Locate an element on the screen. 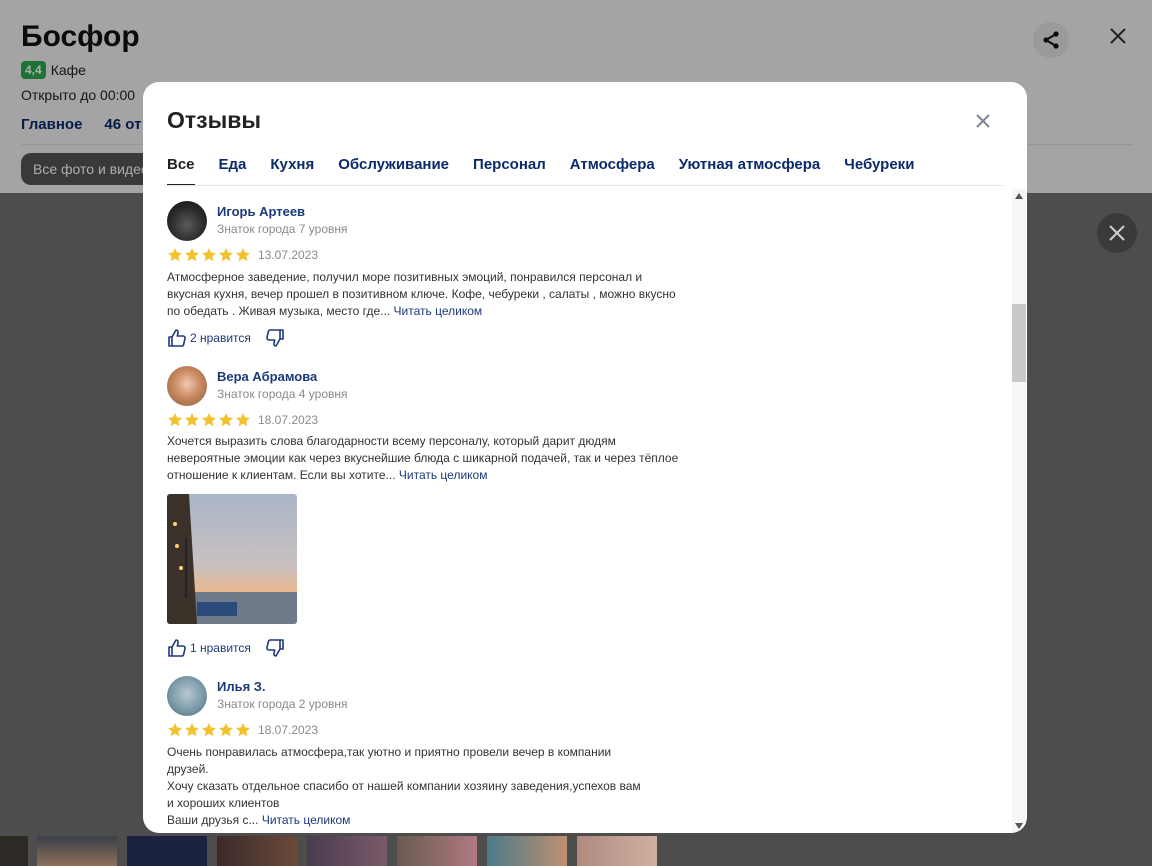 The height and width of the screenshot is (866, 1152). review-author: Илья З. is located at coordinates (241, 686).